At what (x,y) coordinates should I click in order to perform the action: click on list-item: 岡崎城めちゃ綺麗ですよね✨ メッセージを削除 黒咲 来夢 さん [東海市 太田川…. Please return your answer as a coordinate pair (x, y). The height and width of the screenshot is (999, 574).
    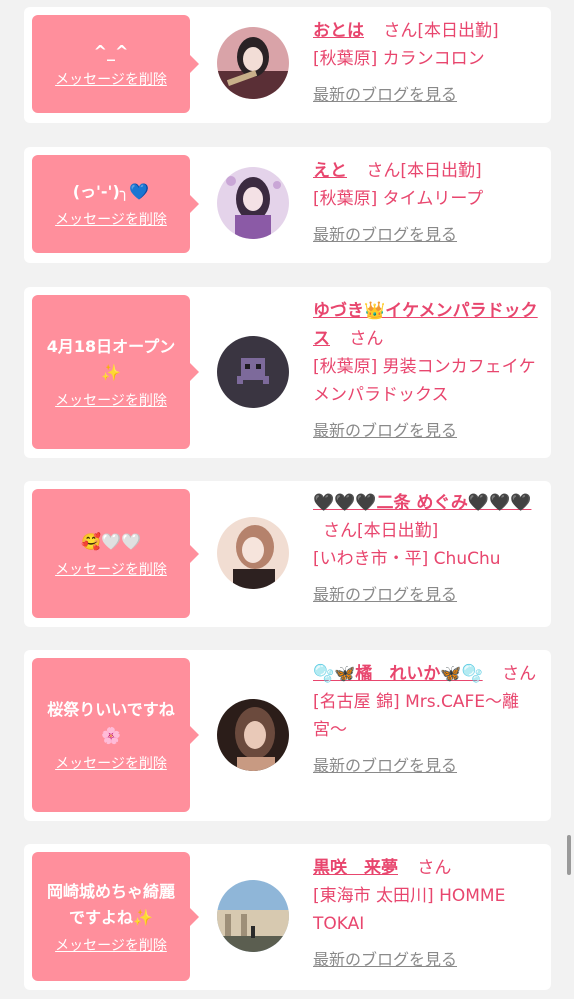
    Looking at the image, I should click on (287, 917).